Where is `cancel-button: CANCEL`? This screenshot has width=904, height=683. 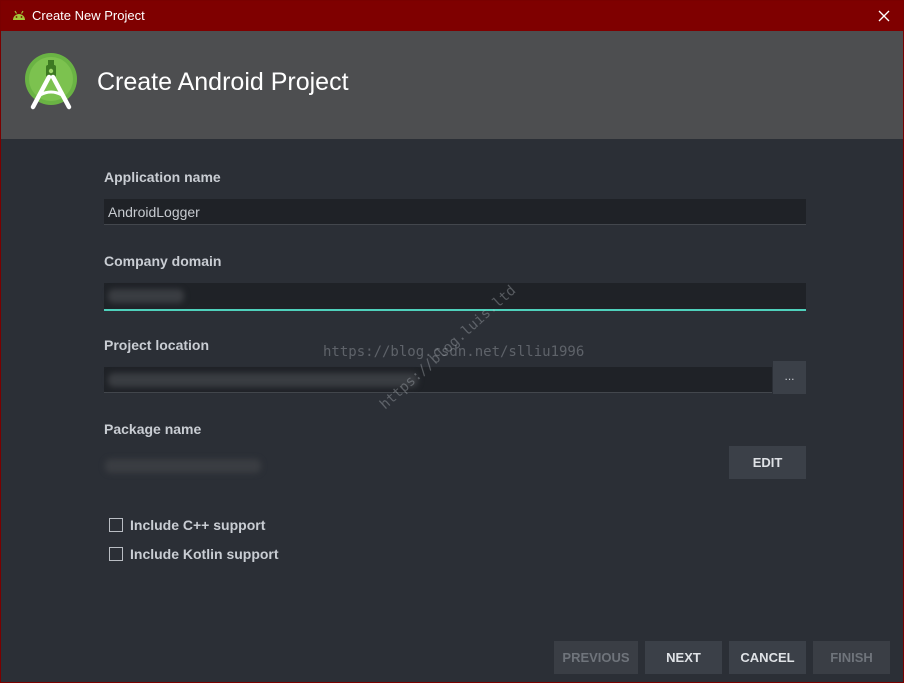
cancel-button: CANCEL is located at coordinates (767, 657).